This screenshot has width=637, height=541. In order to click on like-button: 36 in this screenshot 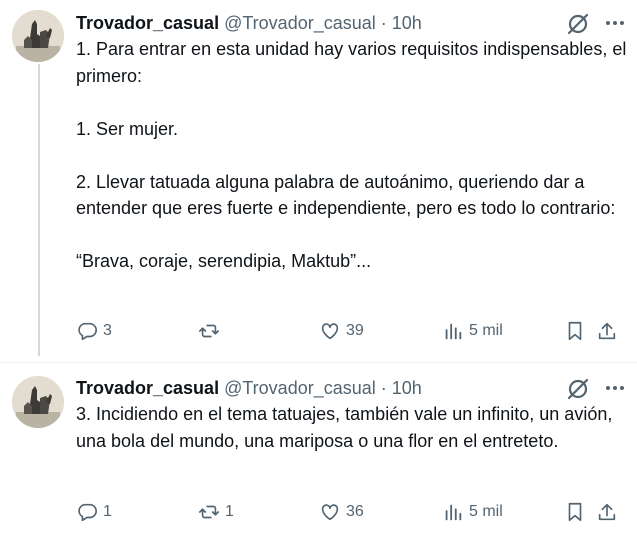, I will do `click(341, 512)`.